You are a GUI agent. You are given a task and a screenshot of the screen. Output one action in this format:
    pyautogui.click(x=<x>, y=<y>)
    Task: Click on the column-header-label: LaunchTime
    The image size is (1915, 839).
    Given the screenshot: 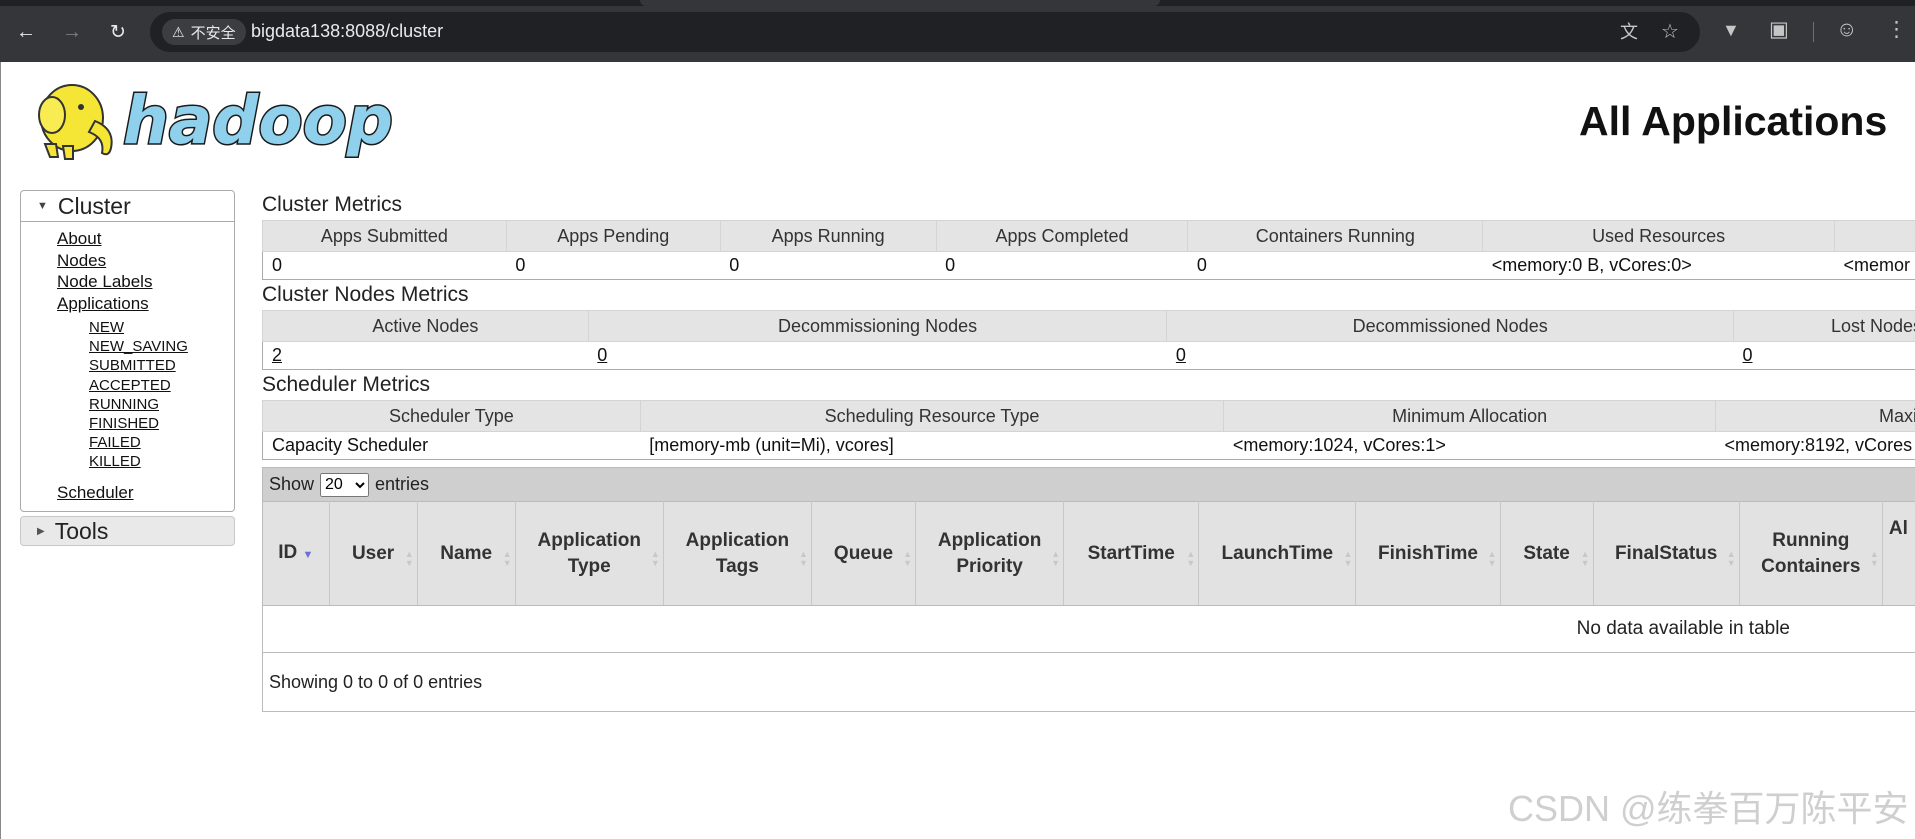 What is the action you would take?
    pyautogui.click(x=1277, y=553)
    